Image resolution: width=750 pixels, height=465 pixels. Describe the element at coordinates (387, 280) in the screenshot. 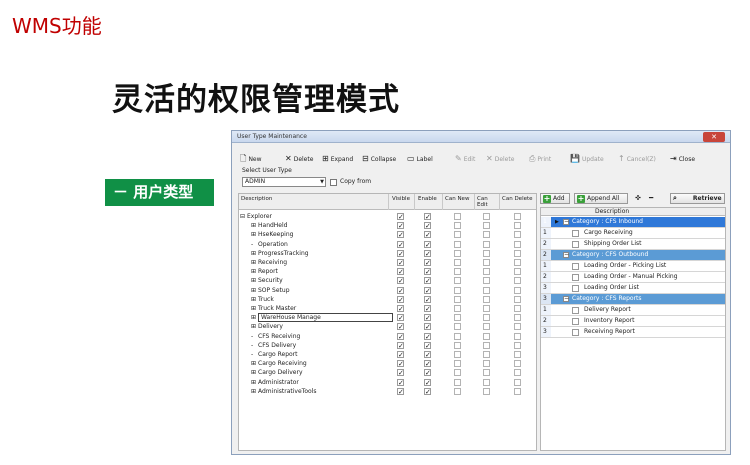

I see `table-row: ⊞ Security ✓ ✓` at that location.